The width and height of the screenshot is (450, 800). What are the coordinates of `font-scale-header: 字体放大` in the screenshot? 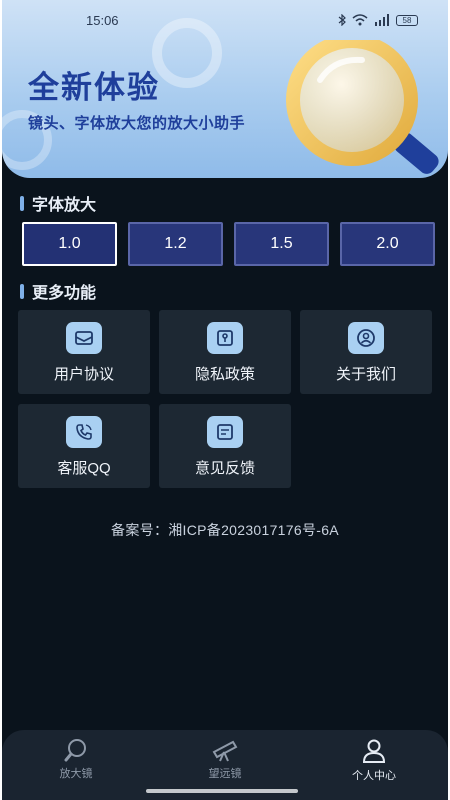 It's located at (58, 203).